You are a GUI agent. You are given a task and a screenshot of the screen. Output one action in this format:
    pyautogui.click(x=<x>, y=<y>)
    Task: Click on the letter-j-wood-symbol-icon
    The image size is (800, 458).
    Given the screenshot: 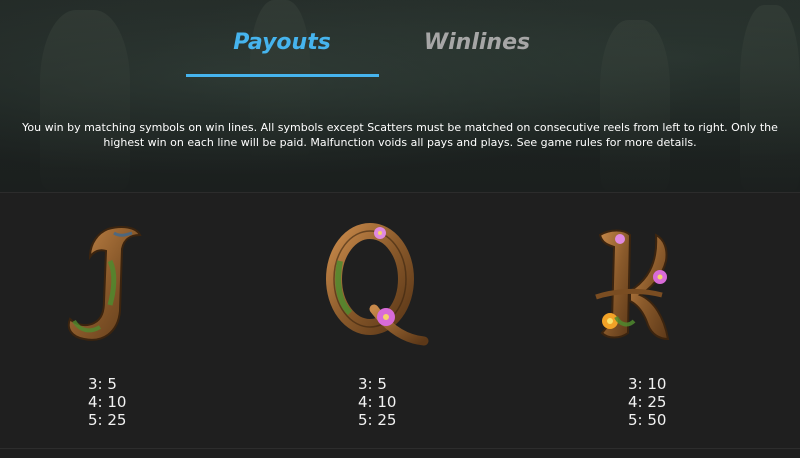 What is the action you would take?
    pyautogui.click(x=104, y=283)
    